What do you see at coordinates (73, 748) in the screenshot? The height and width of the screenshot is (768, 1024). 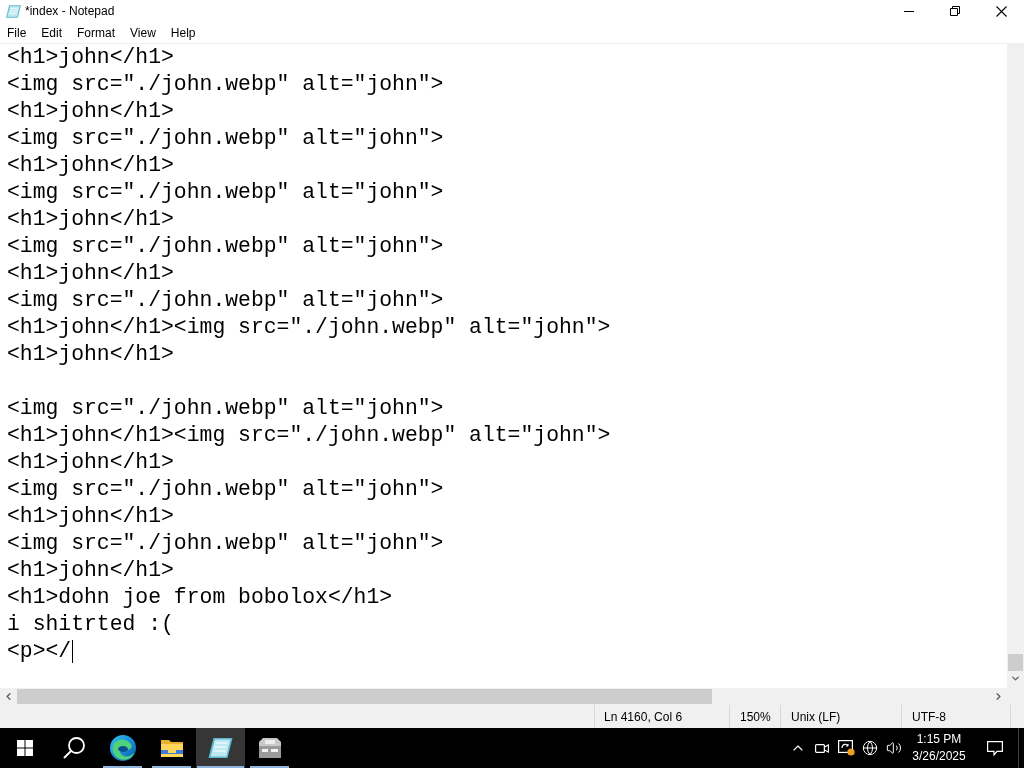 I see `search-icon` at bounding box center [73, 748].